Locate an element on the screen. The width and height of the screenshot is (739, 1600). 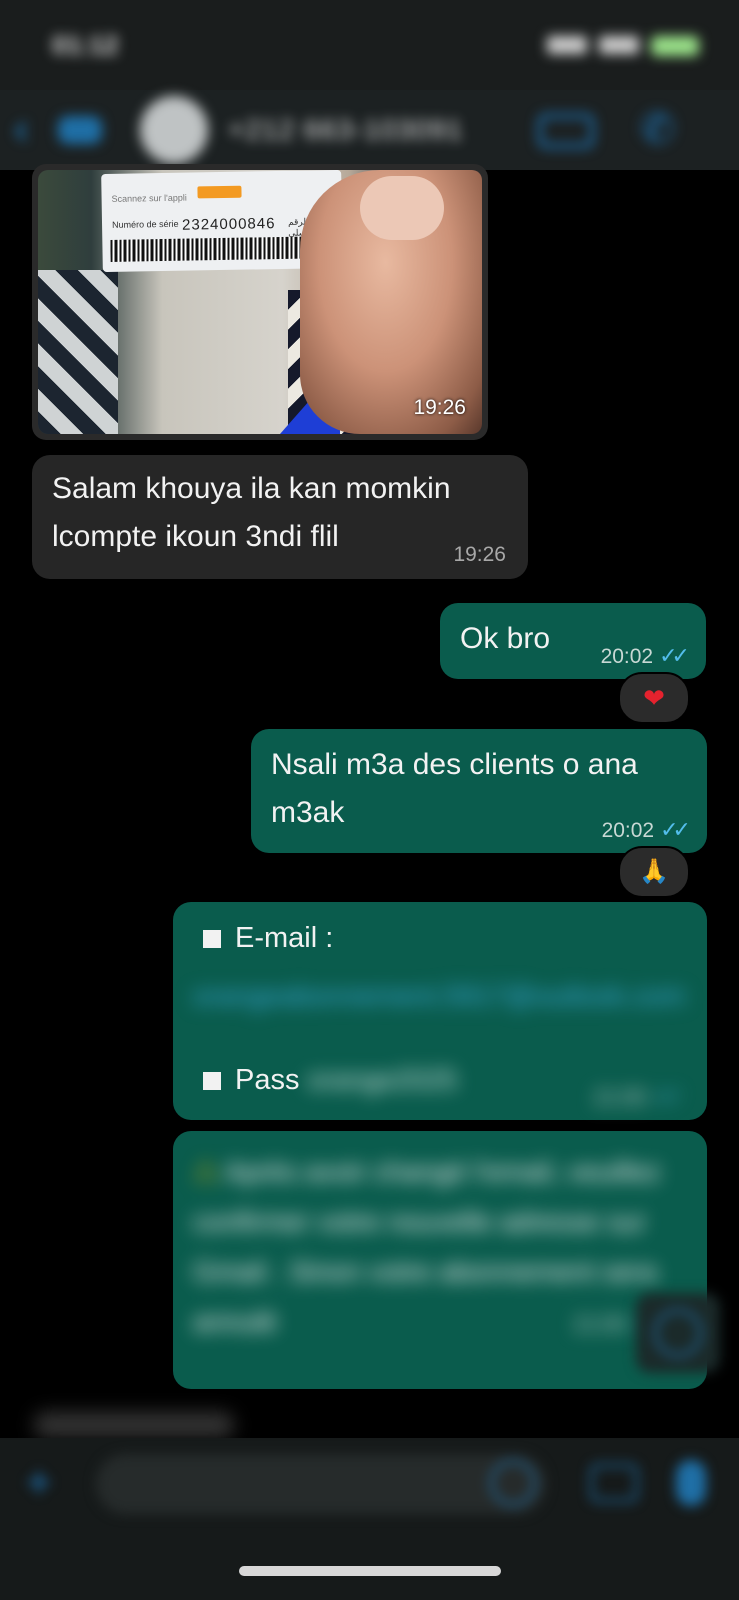
email-link: orangeabonnement.5917@outlook.com is located at coordinates (439, 996).